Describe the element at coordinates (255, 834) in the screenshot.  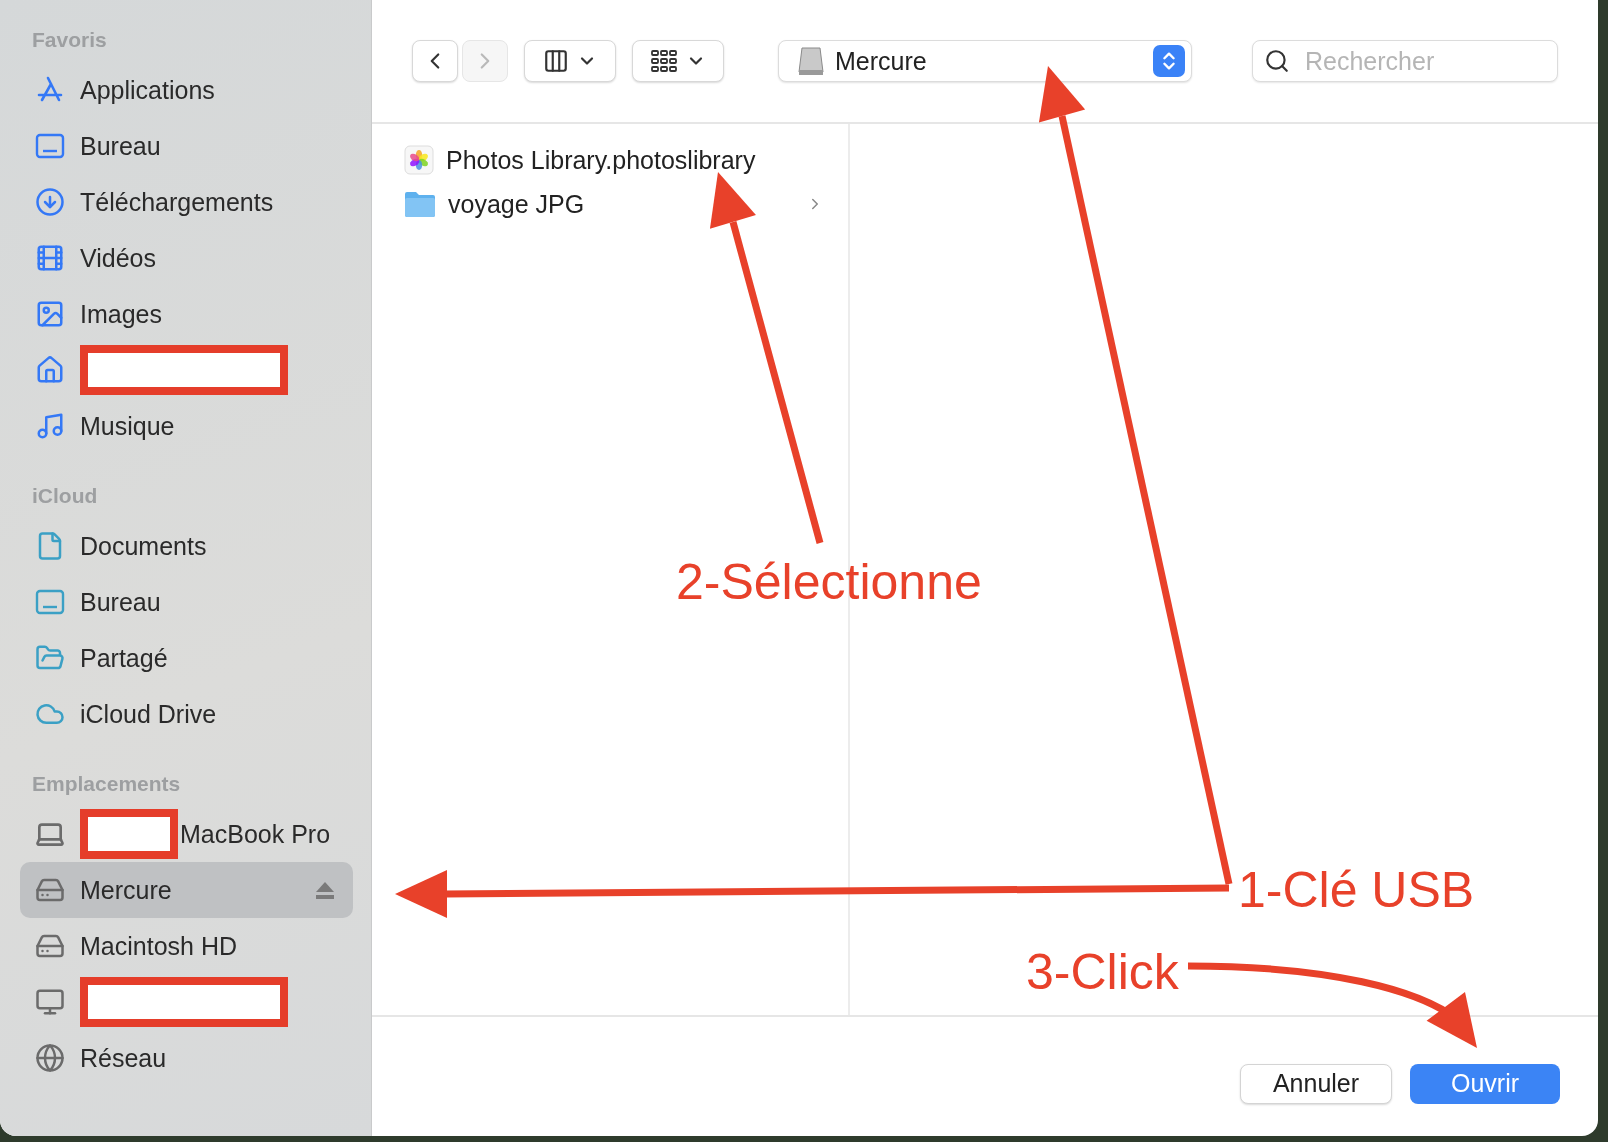
I see `sidebar-item-label: MacBook Pro` at that location.